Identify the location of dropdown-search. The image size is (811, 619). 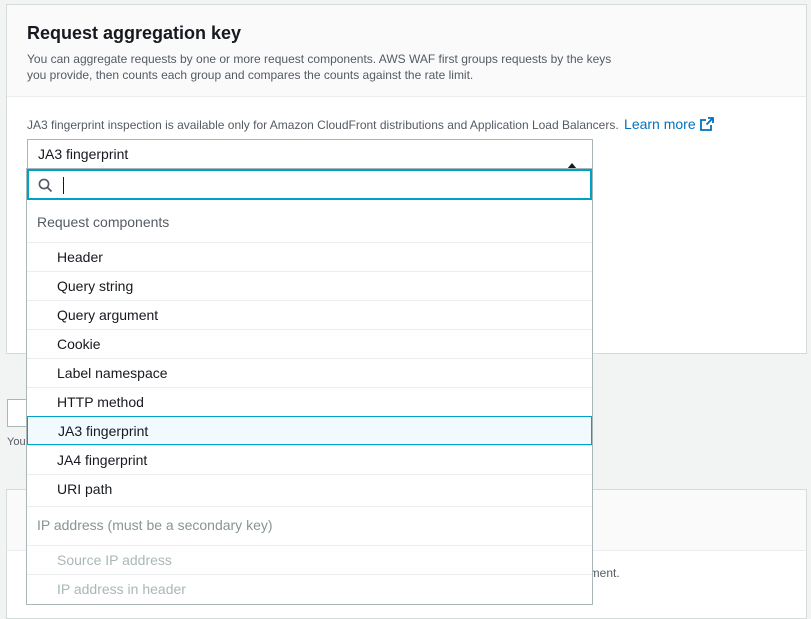
(309, 184).